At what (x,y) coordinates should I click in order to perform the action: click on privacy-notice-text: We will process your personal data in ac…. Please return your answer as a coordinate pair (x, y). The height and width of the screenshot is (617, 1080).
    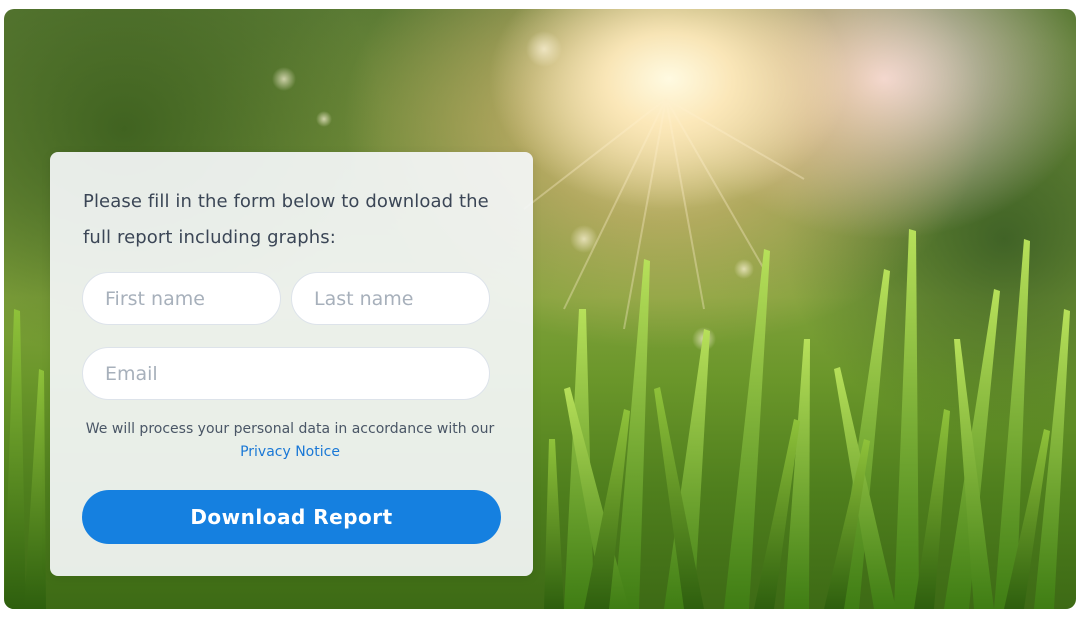
    Looking at the image, I should click on (290, 441).